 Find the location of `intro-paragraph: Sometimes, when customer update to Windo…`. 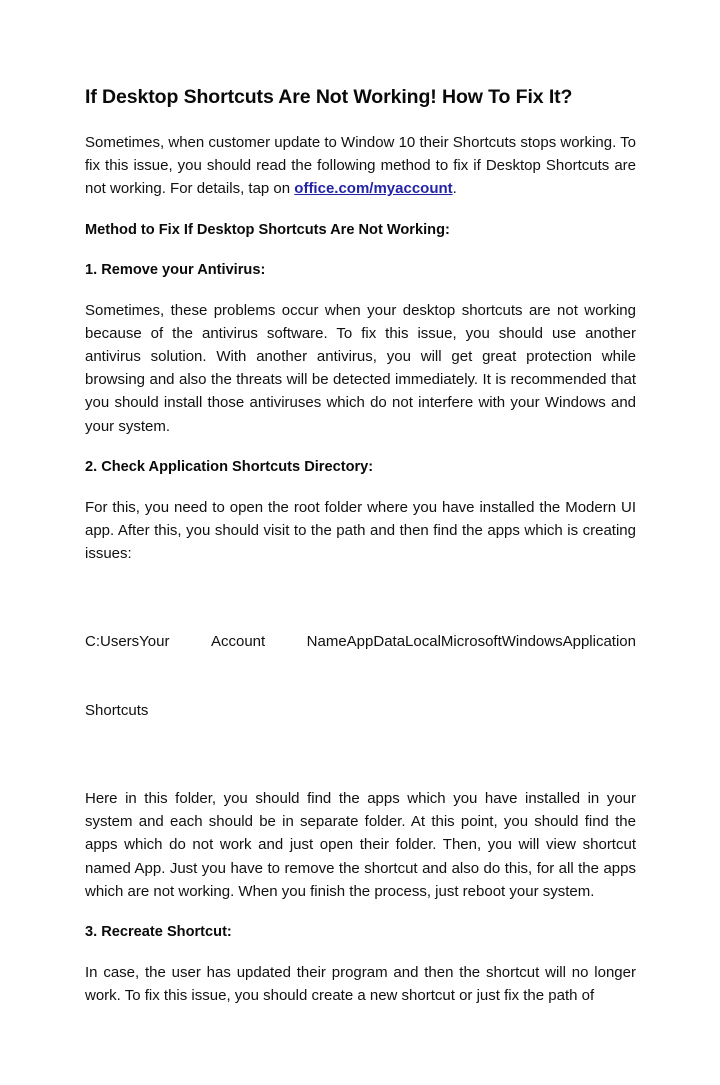

intro-paragraph: Sometimes, when customer update to Windo… is located at coordinates (360, 166).